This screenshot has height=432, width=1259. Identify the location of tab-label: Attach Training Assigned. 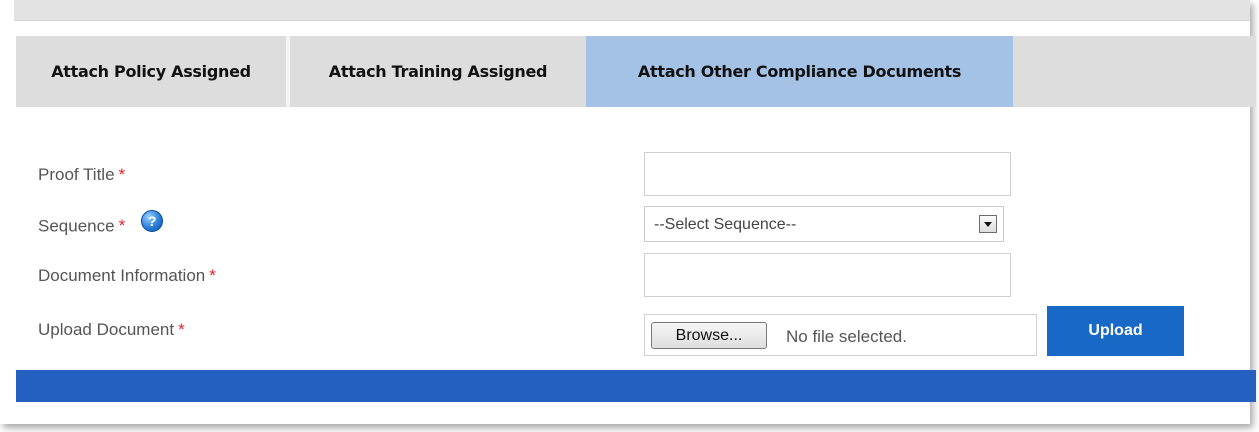
(438, 71).